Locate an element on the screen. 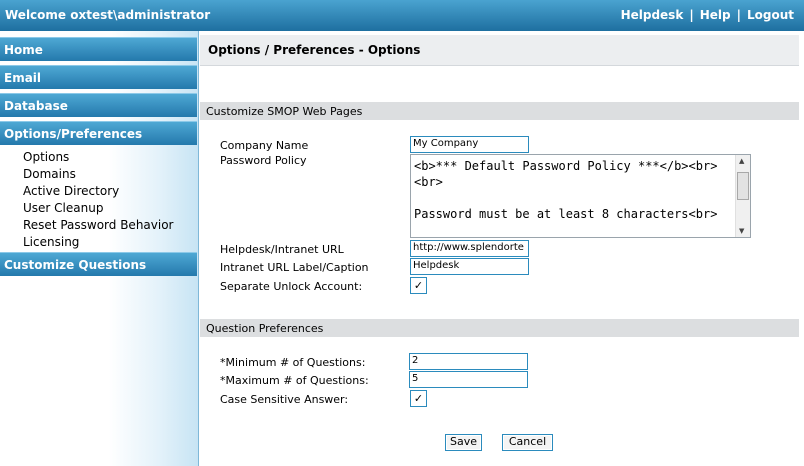 The height and width of the screenshot is (466, 804). password-policy-label: Password Policy is located at coordinates (263, 160).